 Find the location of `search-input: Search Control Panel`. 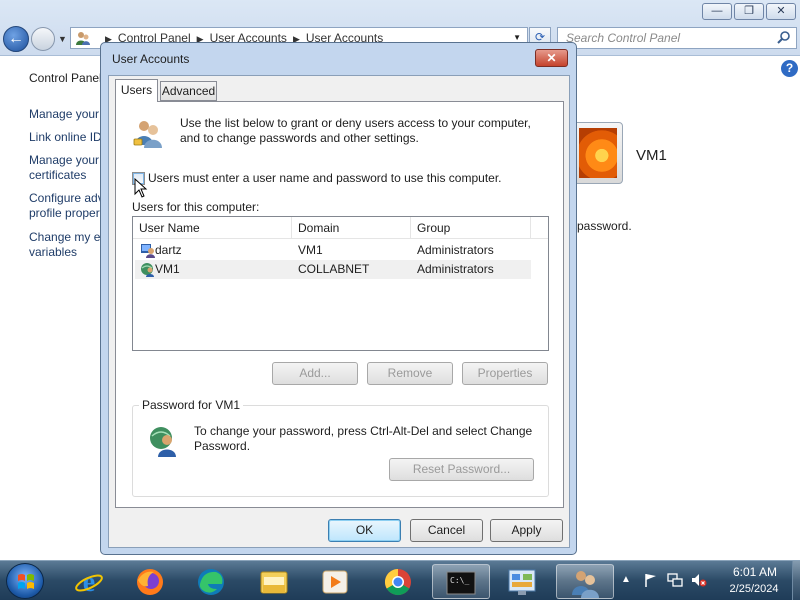

search-input: Search Control Panel is located at coordinates (677, 38).